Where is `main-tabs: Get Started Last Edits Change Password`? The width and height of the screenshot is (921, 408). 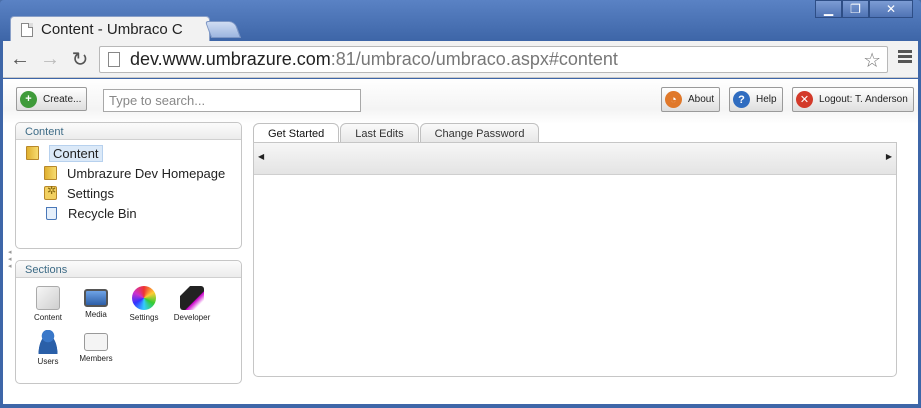 main-tabs: Get Started Last Edits Change Password is located at coordinates (396, 133).